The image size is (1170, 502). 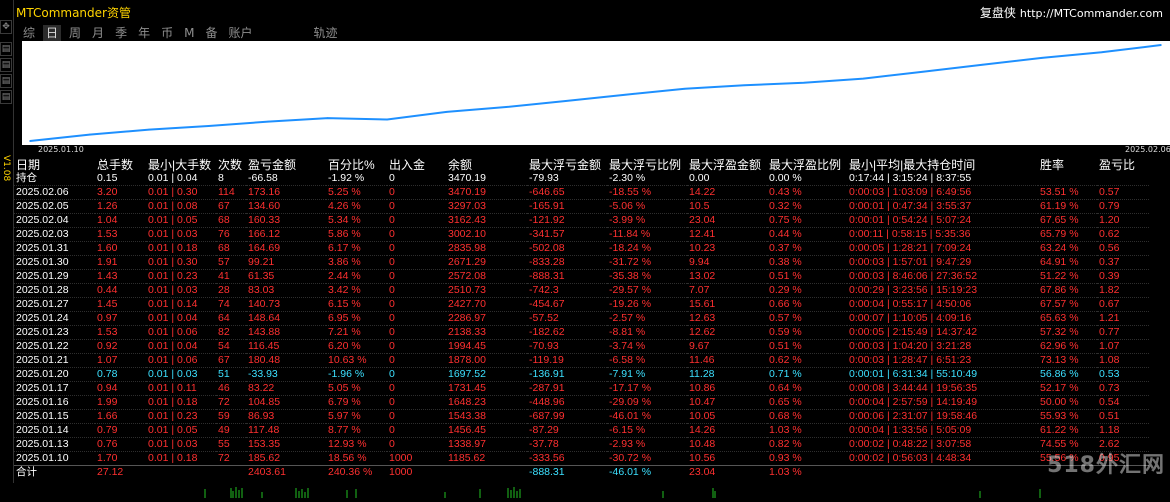 What do you see at coordinates (356, 402) in the screenshot?
I see `cell-col-5: 6.79 %` at bounding box center [356, 402].